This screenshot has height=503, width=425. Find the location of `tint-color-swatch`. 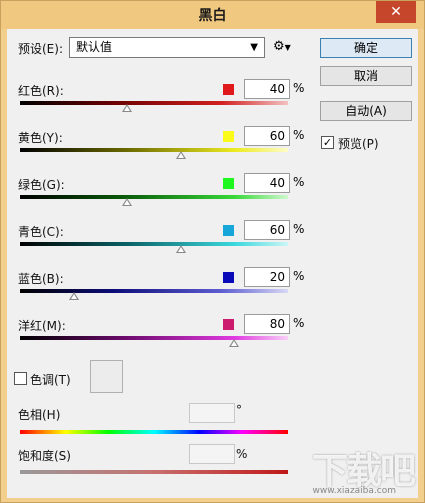

tint-color-swatch is located at coordinates (106, 376).